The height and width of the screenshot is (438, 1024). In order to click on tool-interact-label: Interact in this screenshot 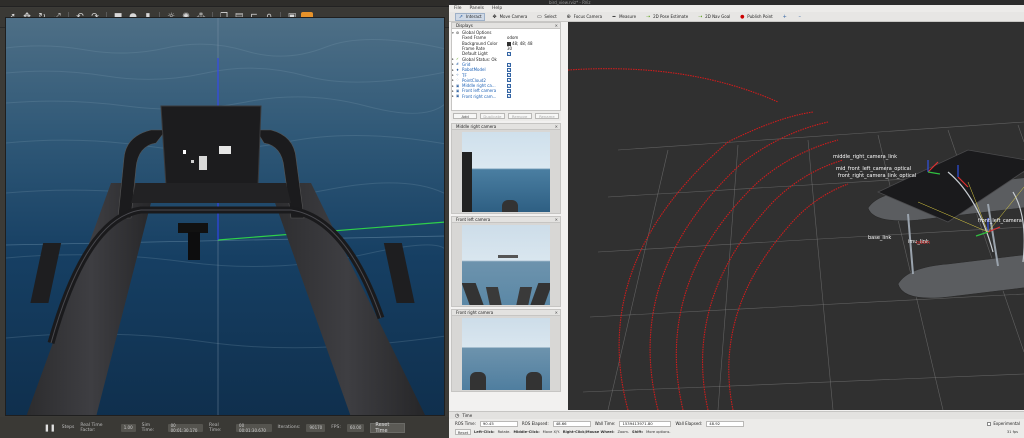, I will do `click(474, 16)`.